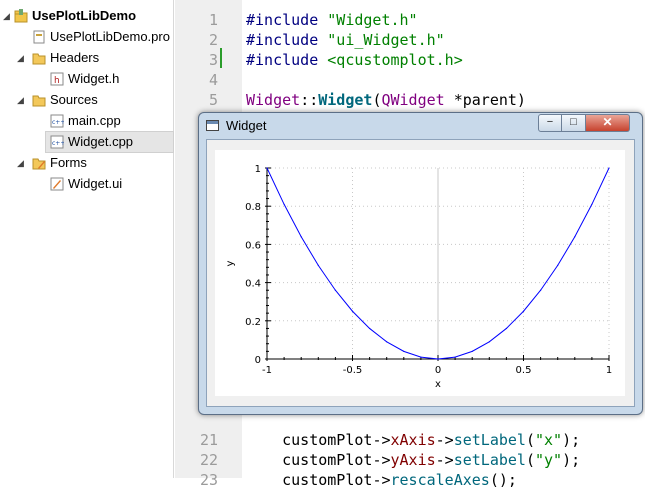 The width and height of the screenshot is (645, 490). Describe the element at coordinates (110, 36) in the screenshot. I see `tree-item-label: UsePlotLibDemo.pro` at that location.